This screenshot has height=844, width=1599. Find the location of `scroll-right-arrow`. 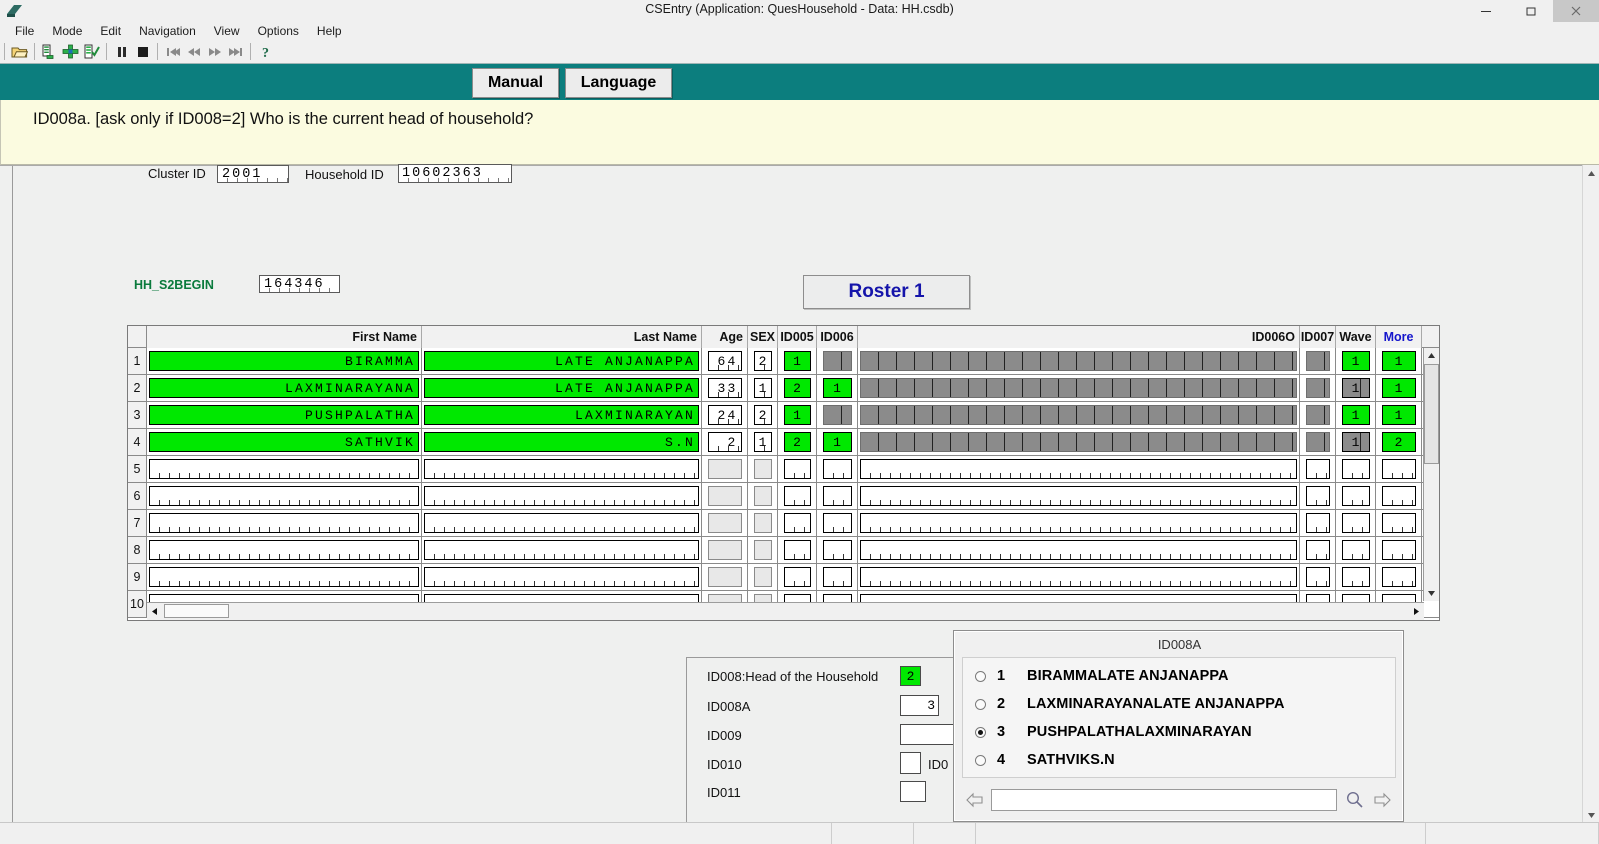

scroll-right-arrow is located at coordinates (1416, 611).